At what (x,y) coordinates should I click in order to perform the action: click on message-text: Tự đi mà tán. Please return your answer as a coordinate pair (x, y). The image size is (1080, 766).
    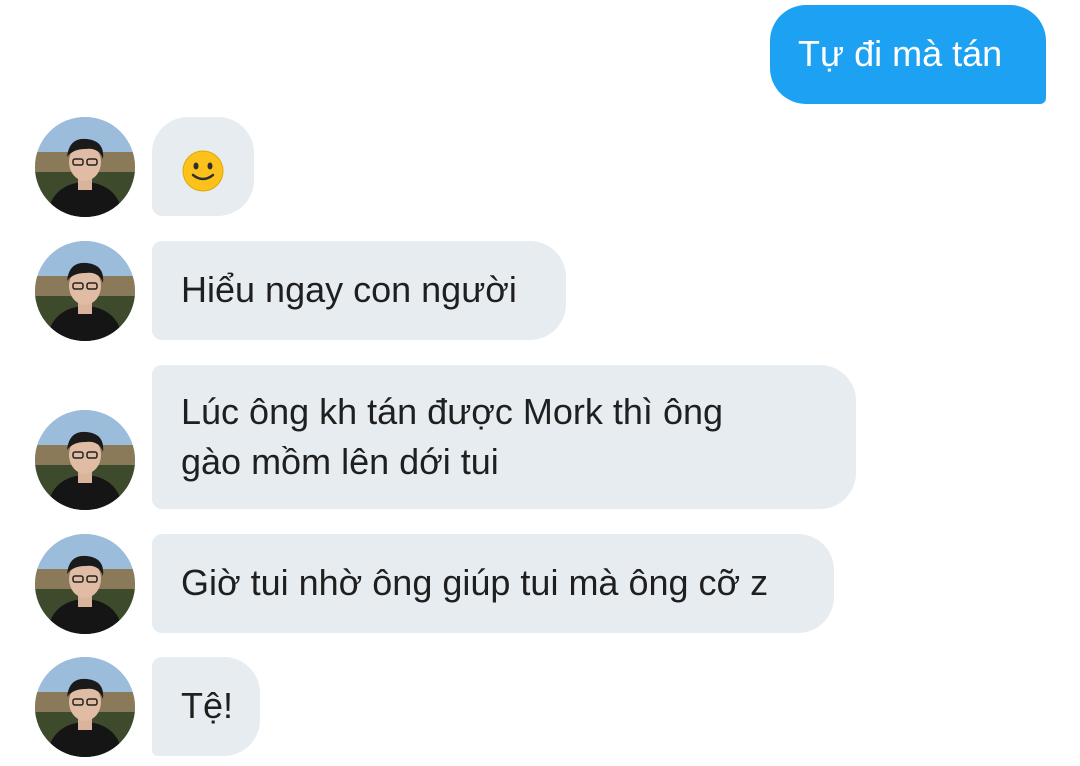
    Looking at the image, I should click on (900, 53).